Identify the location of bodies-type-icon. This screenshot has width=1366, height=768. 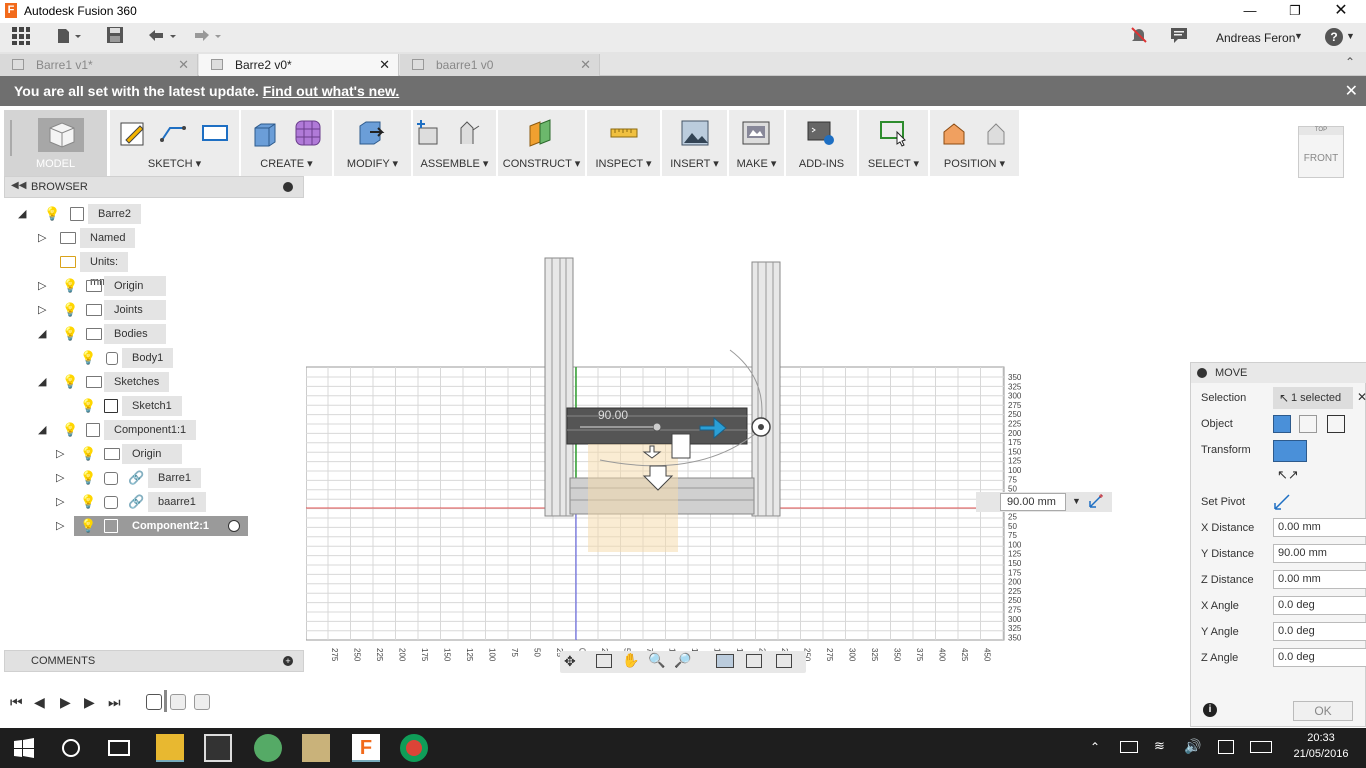
(1282, 424).